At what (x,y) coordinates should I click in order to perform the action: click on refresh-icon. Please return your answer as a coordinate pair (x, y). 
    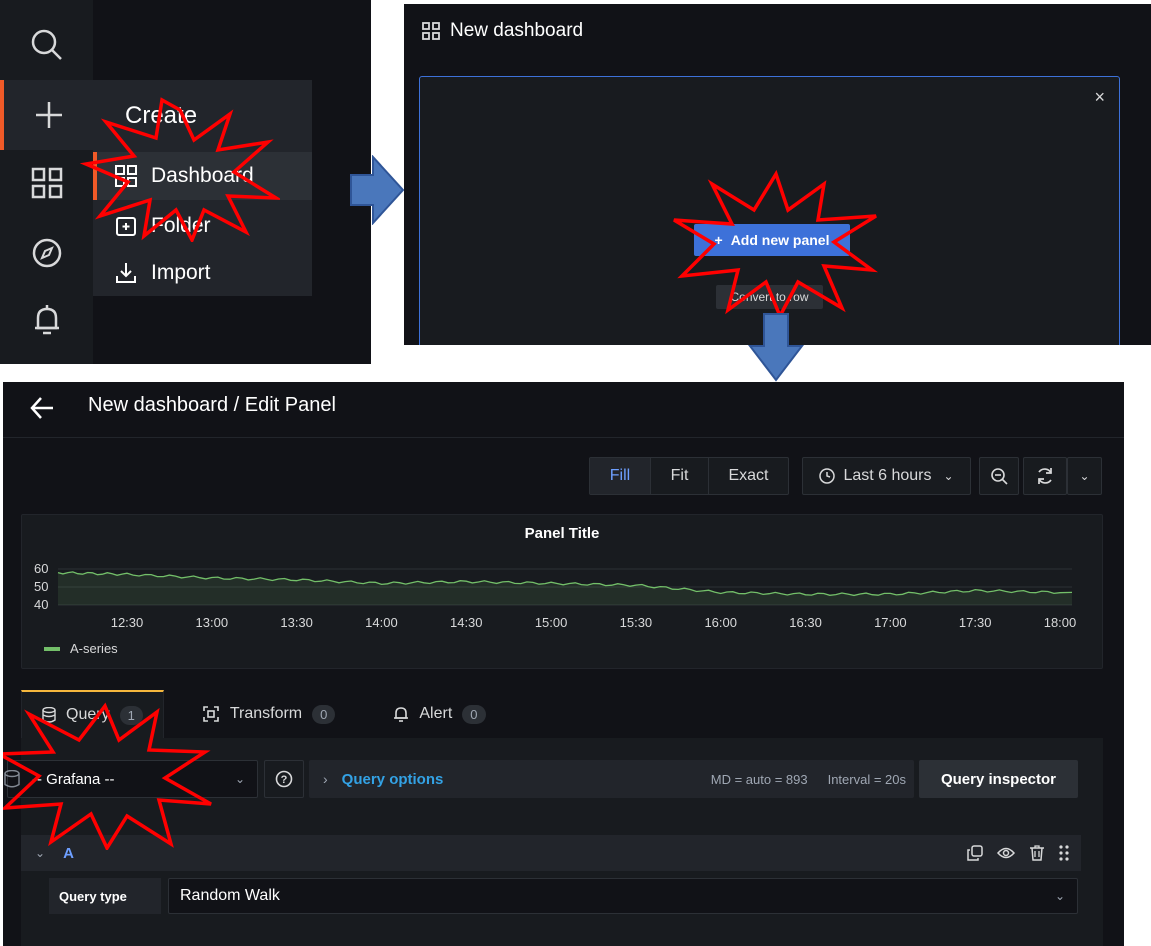
    Looking at the image, I should click on (1045, 476).